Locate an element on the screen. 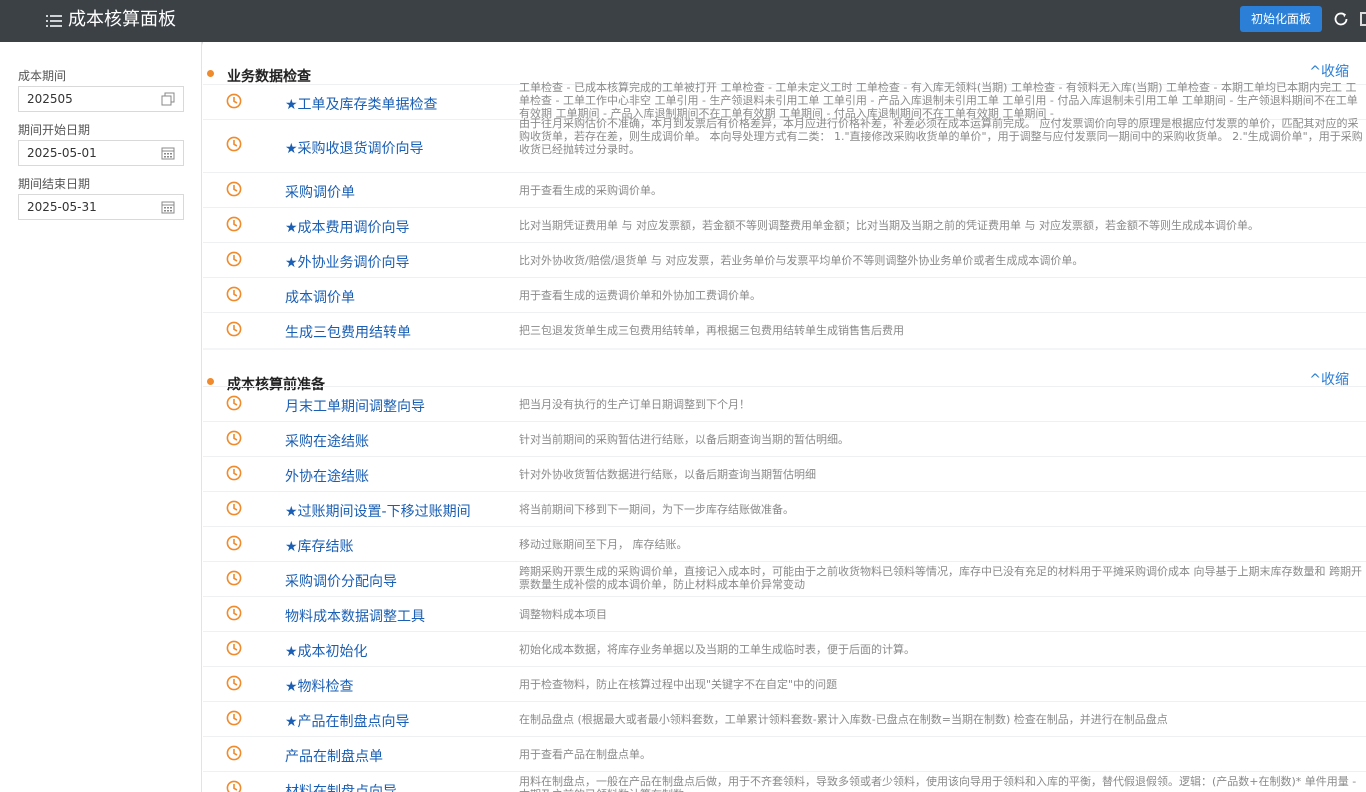  item-description: 初始化成本数据，将库存业务单据以及当期的工单生成临时表，便于后面的计算。 is located at coordinates (717, 649).